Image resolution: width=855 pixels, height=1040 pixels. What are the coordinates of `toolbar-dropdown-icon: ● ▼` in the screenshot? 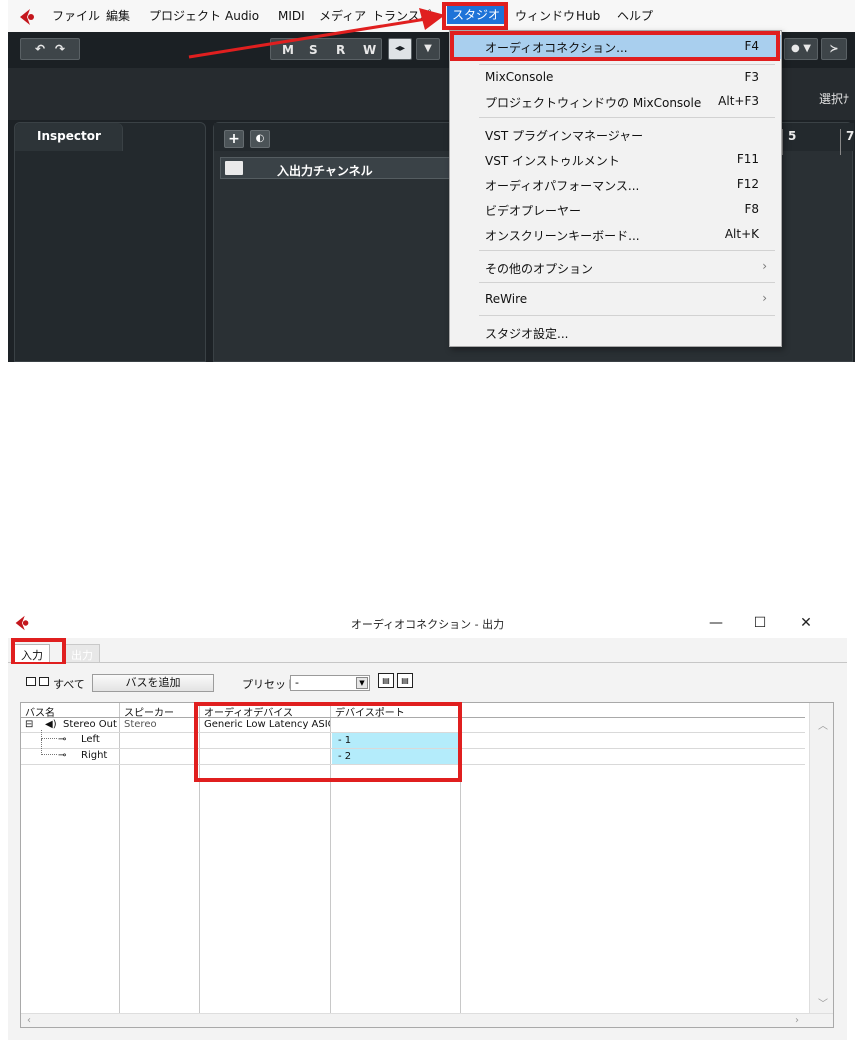 It's located at (801, 49).